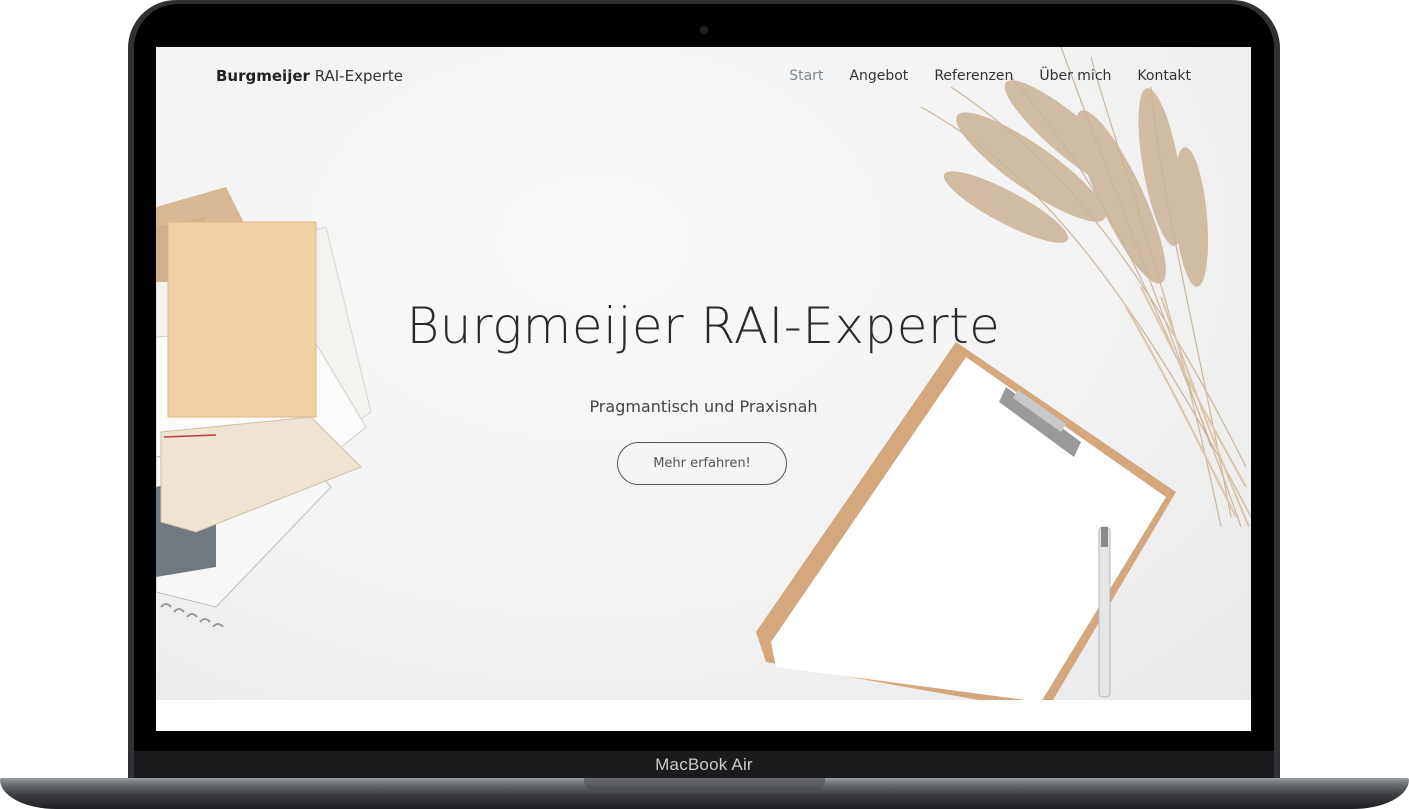 The image size is (1409, 809). I want to click on mehr-erfahren-button: Mehr erfahren!, so click(702, 463).